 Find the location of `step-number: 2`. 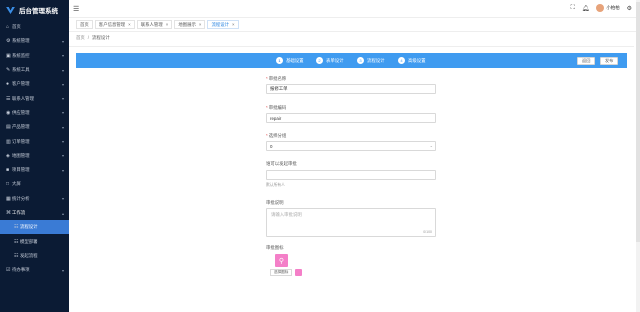

step-number: 2 is located at coordinates (319, 60).